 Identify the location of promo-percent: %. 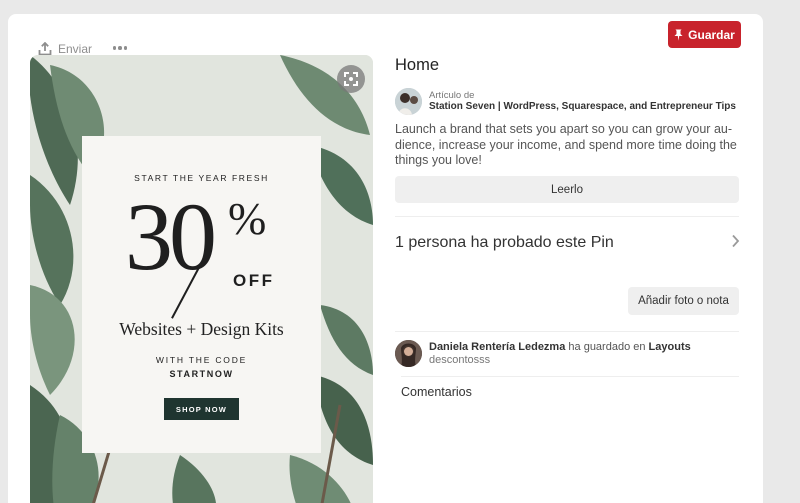
(247, 218).